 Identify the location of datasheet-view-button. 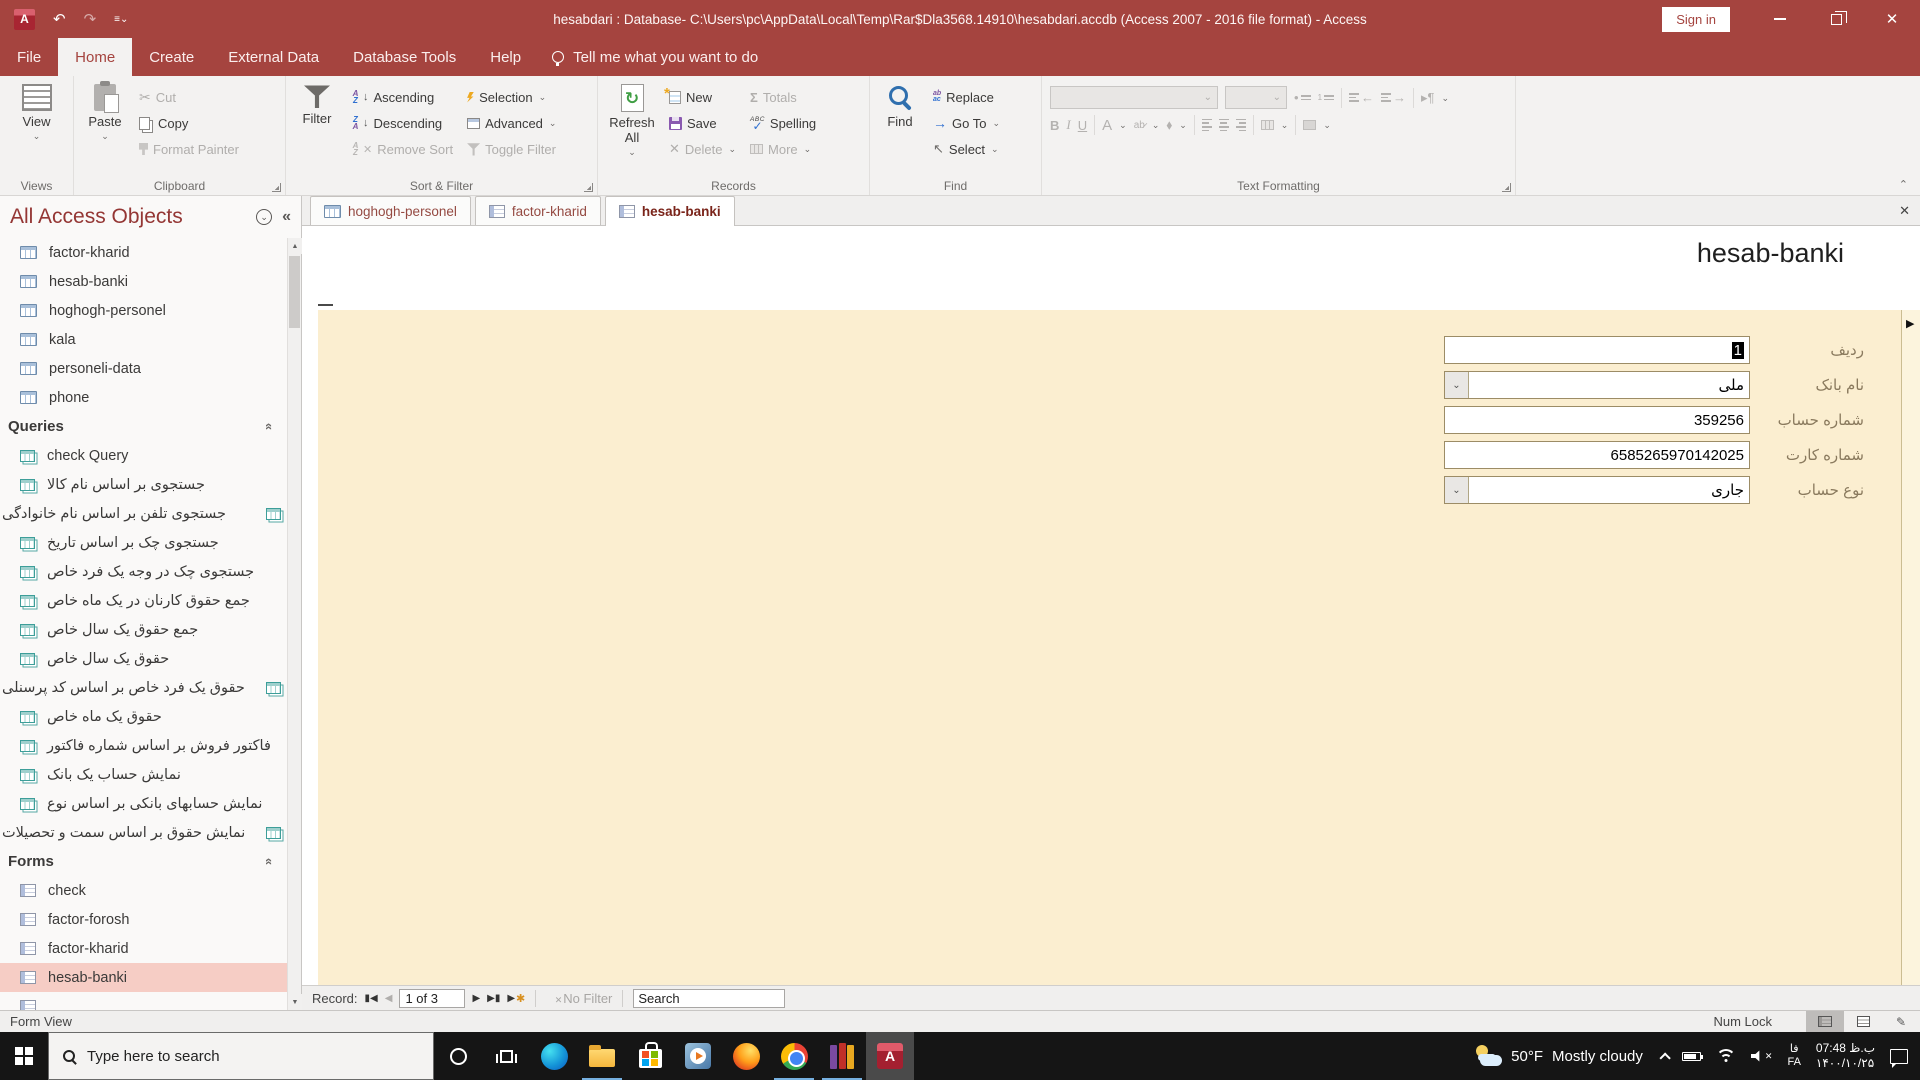
(1863, 1022).